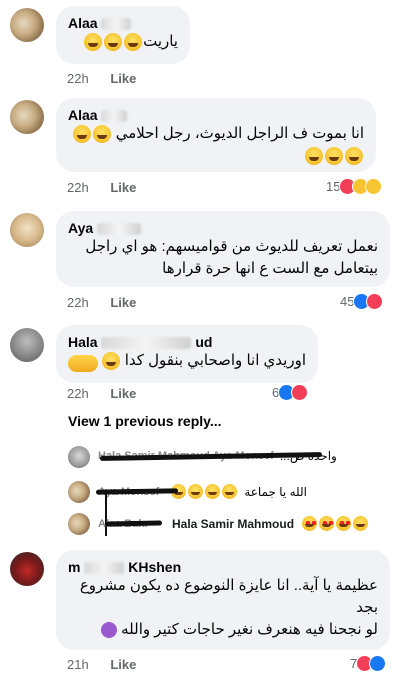 The width and height of the screenshot is (406, 677). Describe the element at coordinates (347, 301) in the screenshot. I see `reaction-count: 45` at that location.